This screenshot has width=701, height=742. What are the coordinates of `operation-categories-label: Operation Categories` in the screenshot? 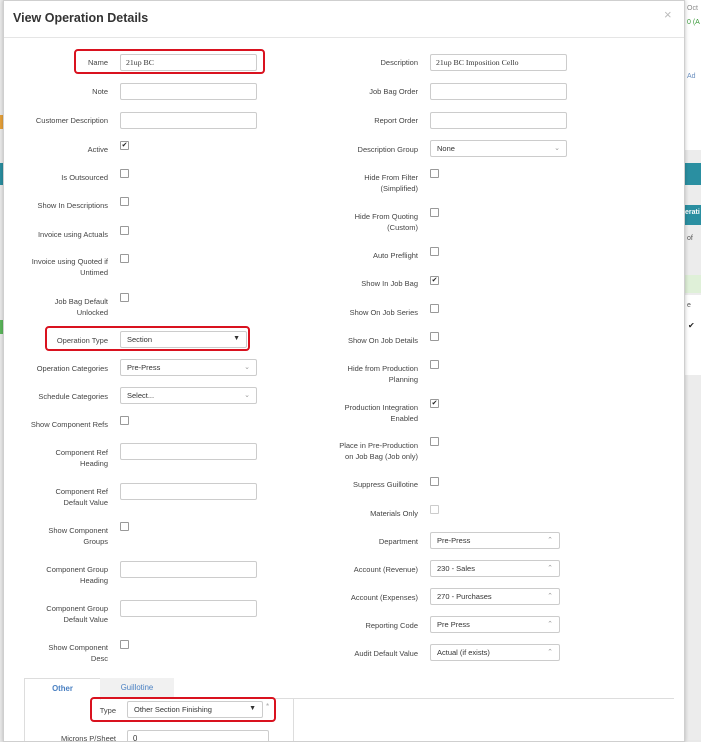 It's located at (72, 368).